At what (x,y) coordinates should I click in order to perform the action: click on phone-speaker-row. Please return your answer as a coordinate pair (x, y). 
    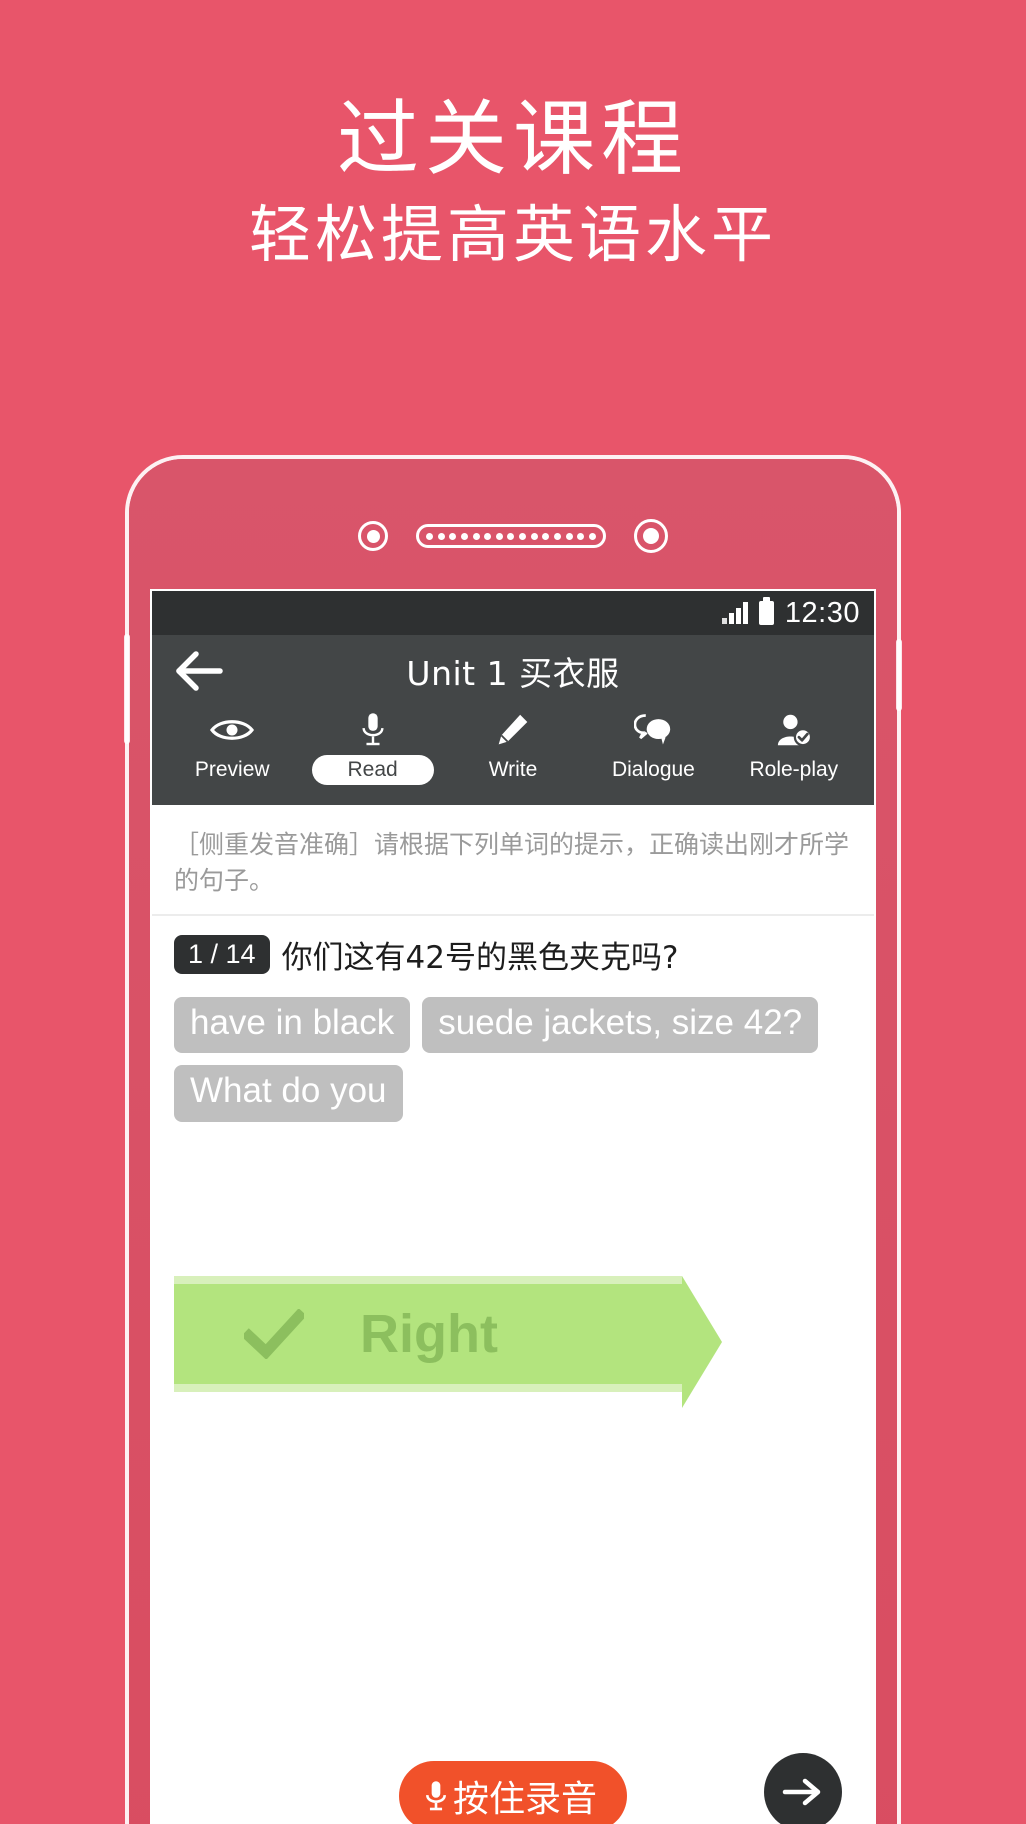
    Looking at the image, I should click on (513, 536).